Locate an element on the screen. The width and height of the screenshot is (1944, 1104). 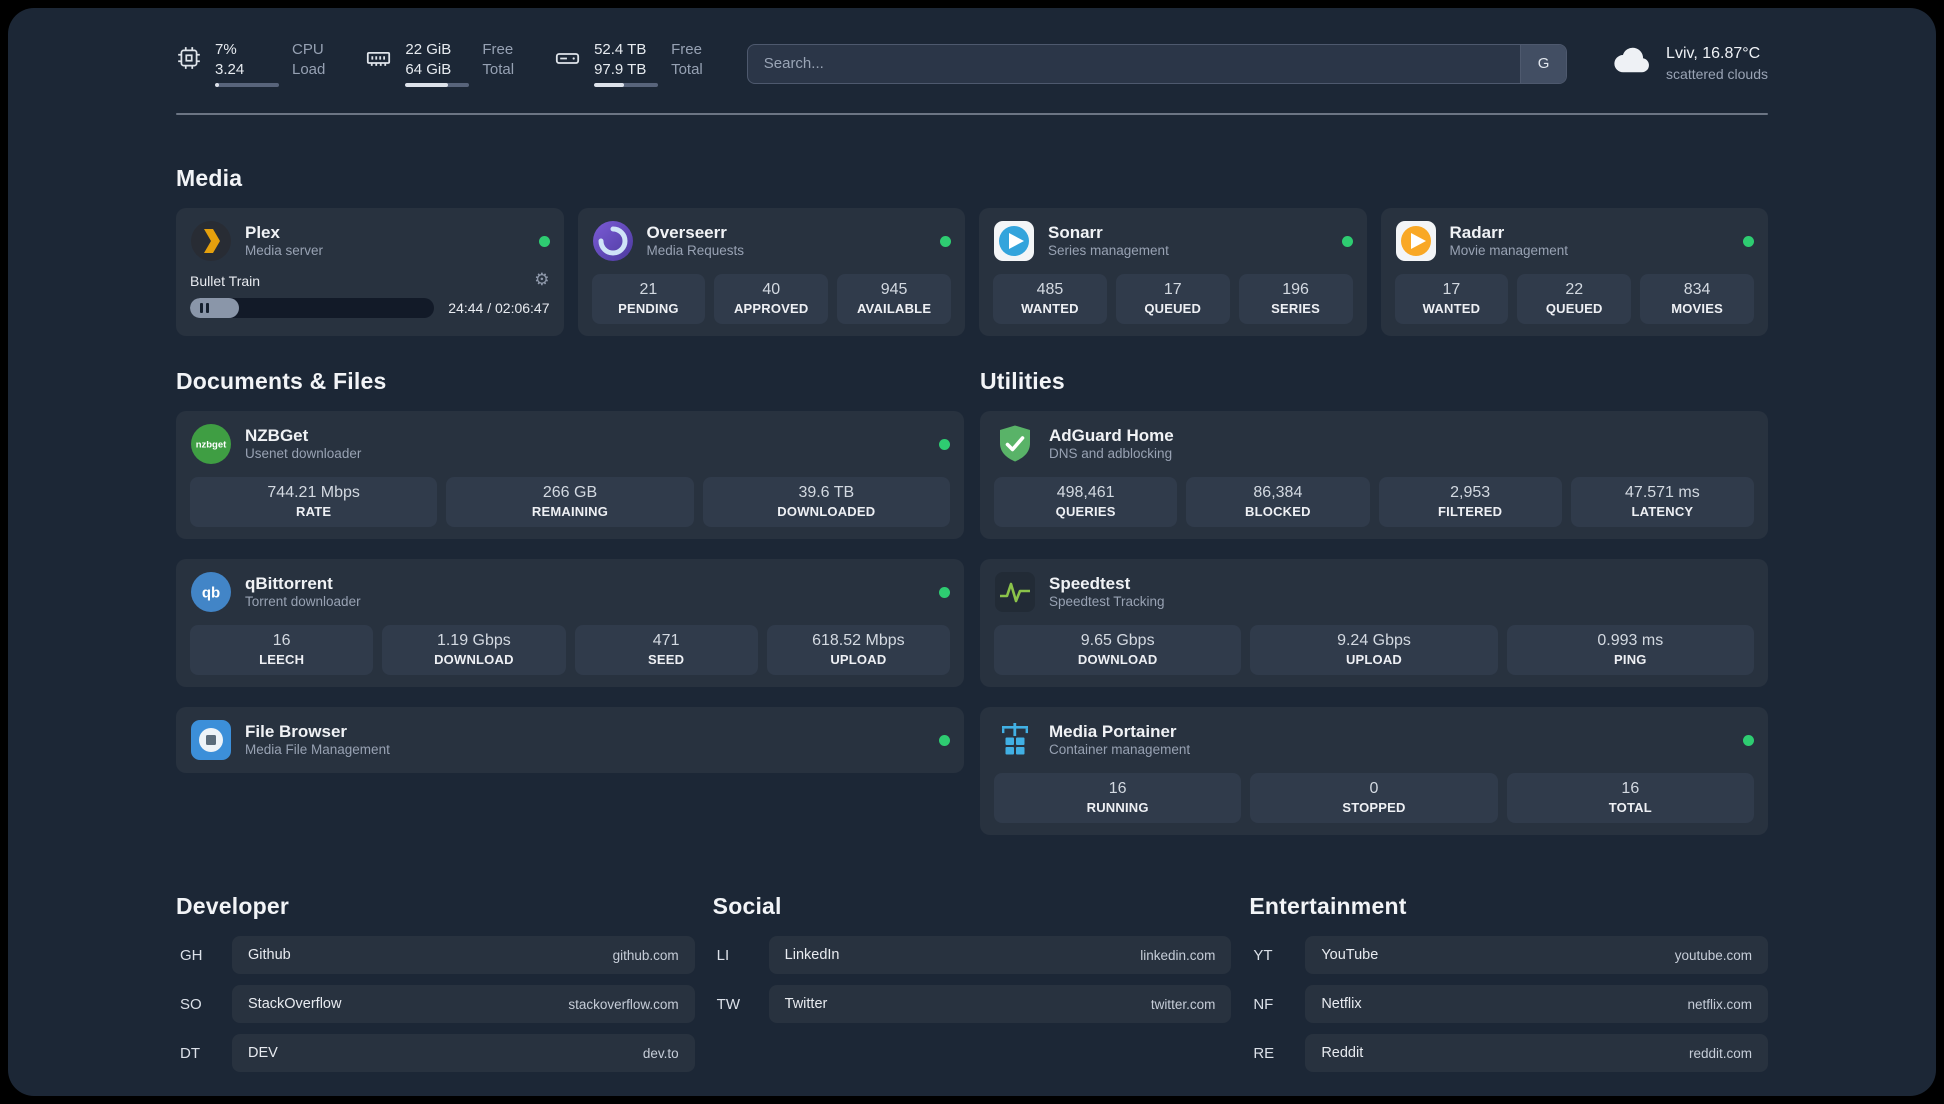
qbittorrent-header: qb qBittorrent Torrent downloader is located at coordinates (570, 592).